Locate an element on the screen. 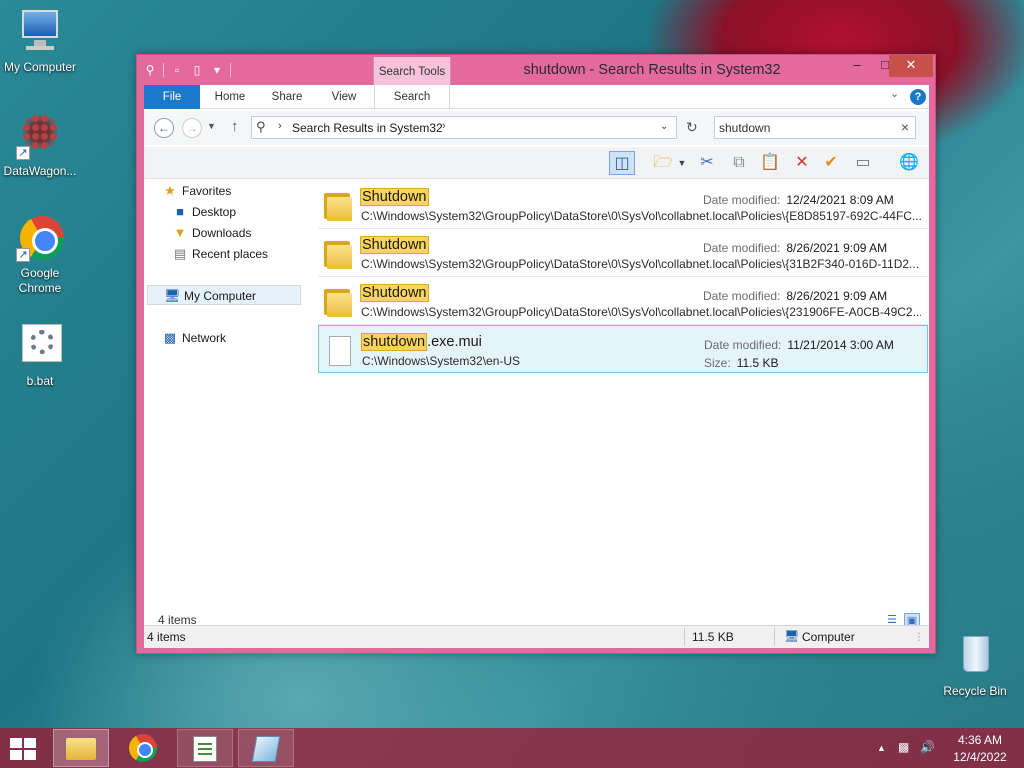 Image resolution: width=1024 pixels, height=768 pixels. desktop-icon-b-bat: b.bat is located at coordinates (40, 355).